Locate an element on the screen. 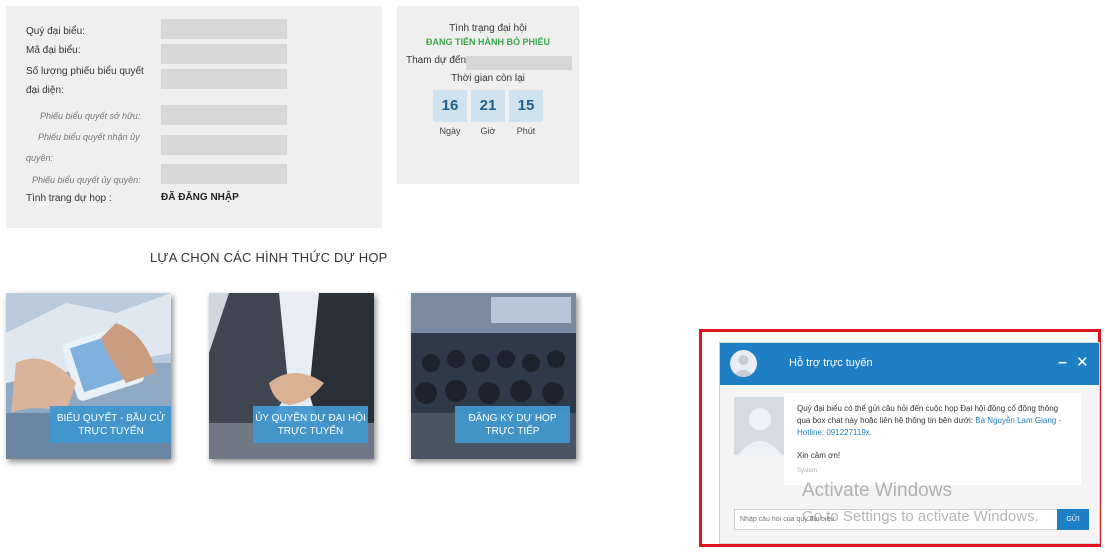 This screenshot has width=1105, height=552. online-voting-card: BIỂU QUYẾT - BẦU CỬ TRỰC TUYẾN is located at coordinates (88, 376).